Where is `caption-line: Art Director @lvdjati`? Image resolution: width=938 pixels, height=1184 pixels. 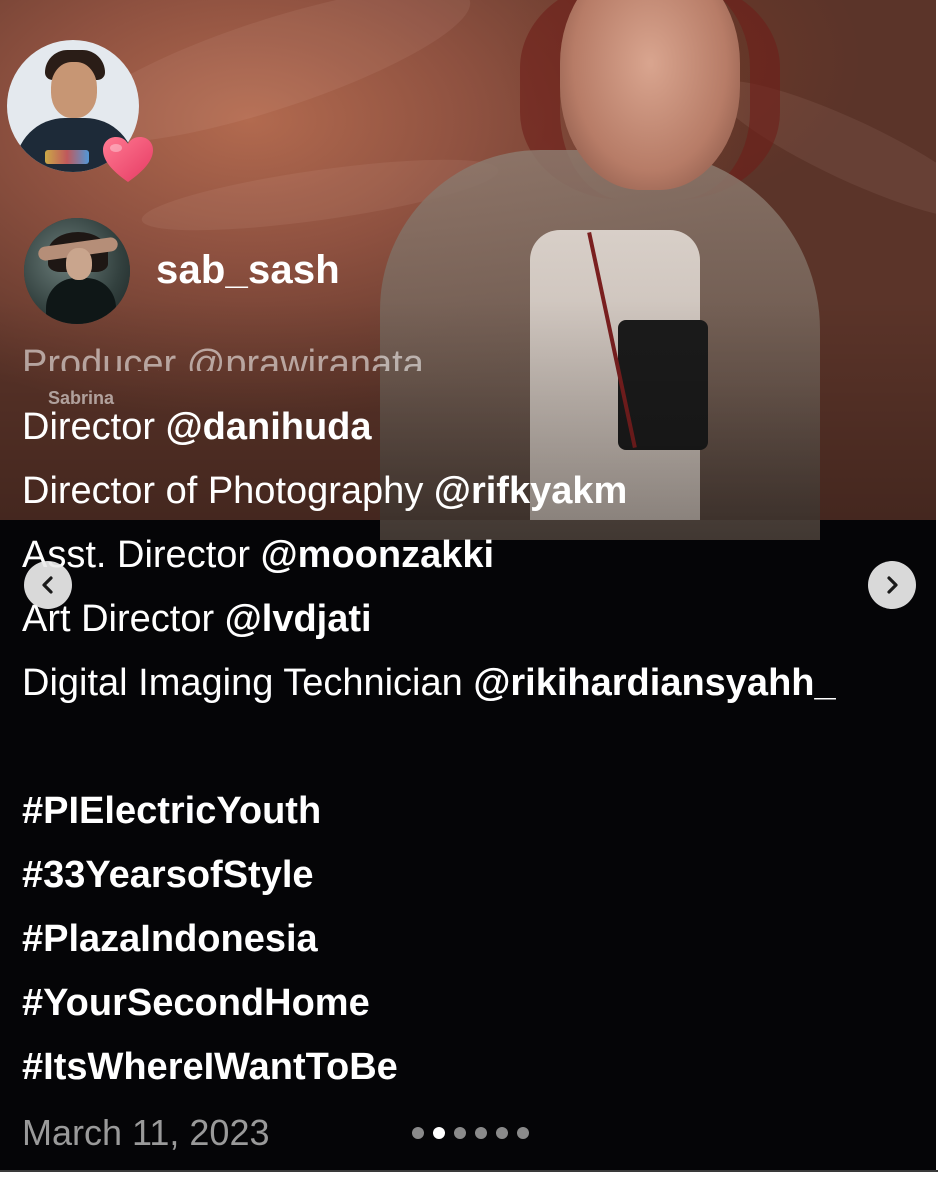 caption-line: Art Director @lvdjati is located at coordinates (197, 619).